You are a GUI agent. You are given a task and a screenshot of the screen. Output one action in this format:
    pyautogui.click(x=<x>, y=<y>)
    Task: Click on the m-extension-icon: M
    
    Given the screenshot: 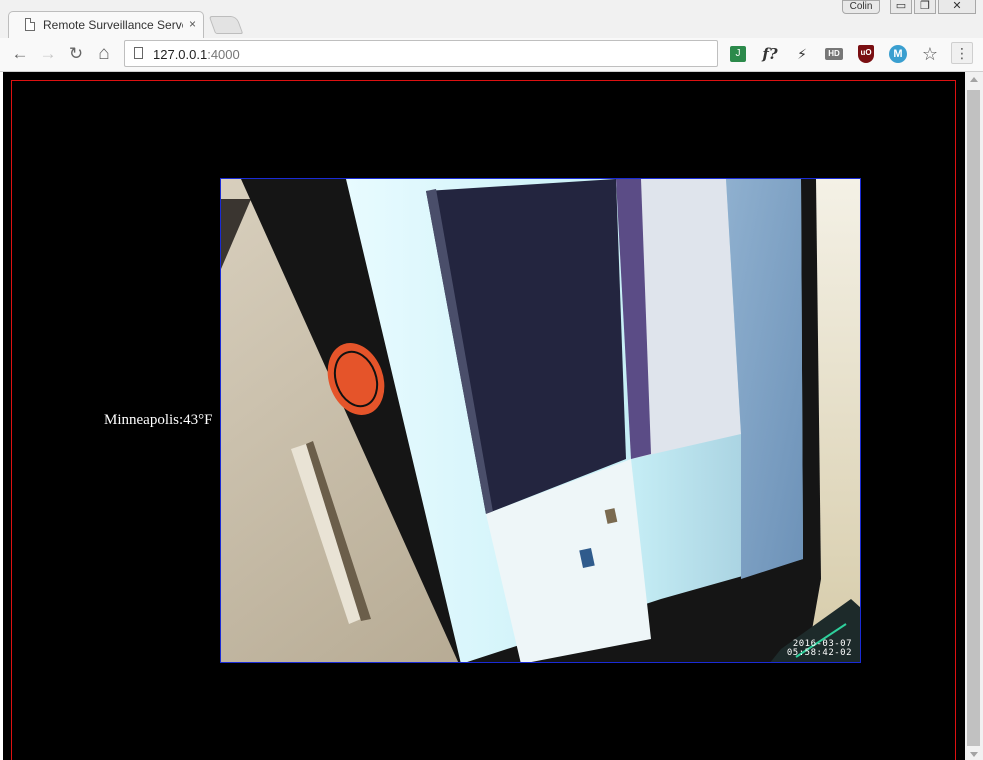 What is the action you would take?
    pyautogui.click(x=898, y=54)
    